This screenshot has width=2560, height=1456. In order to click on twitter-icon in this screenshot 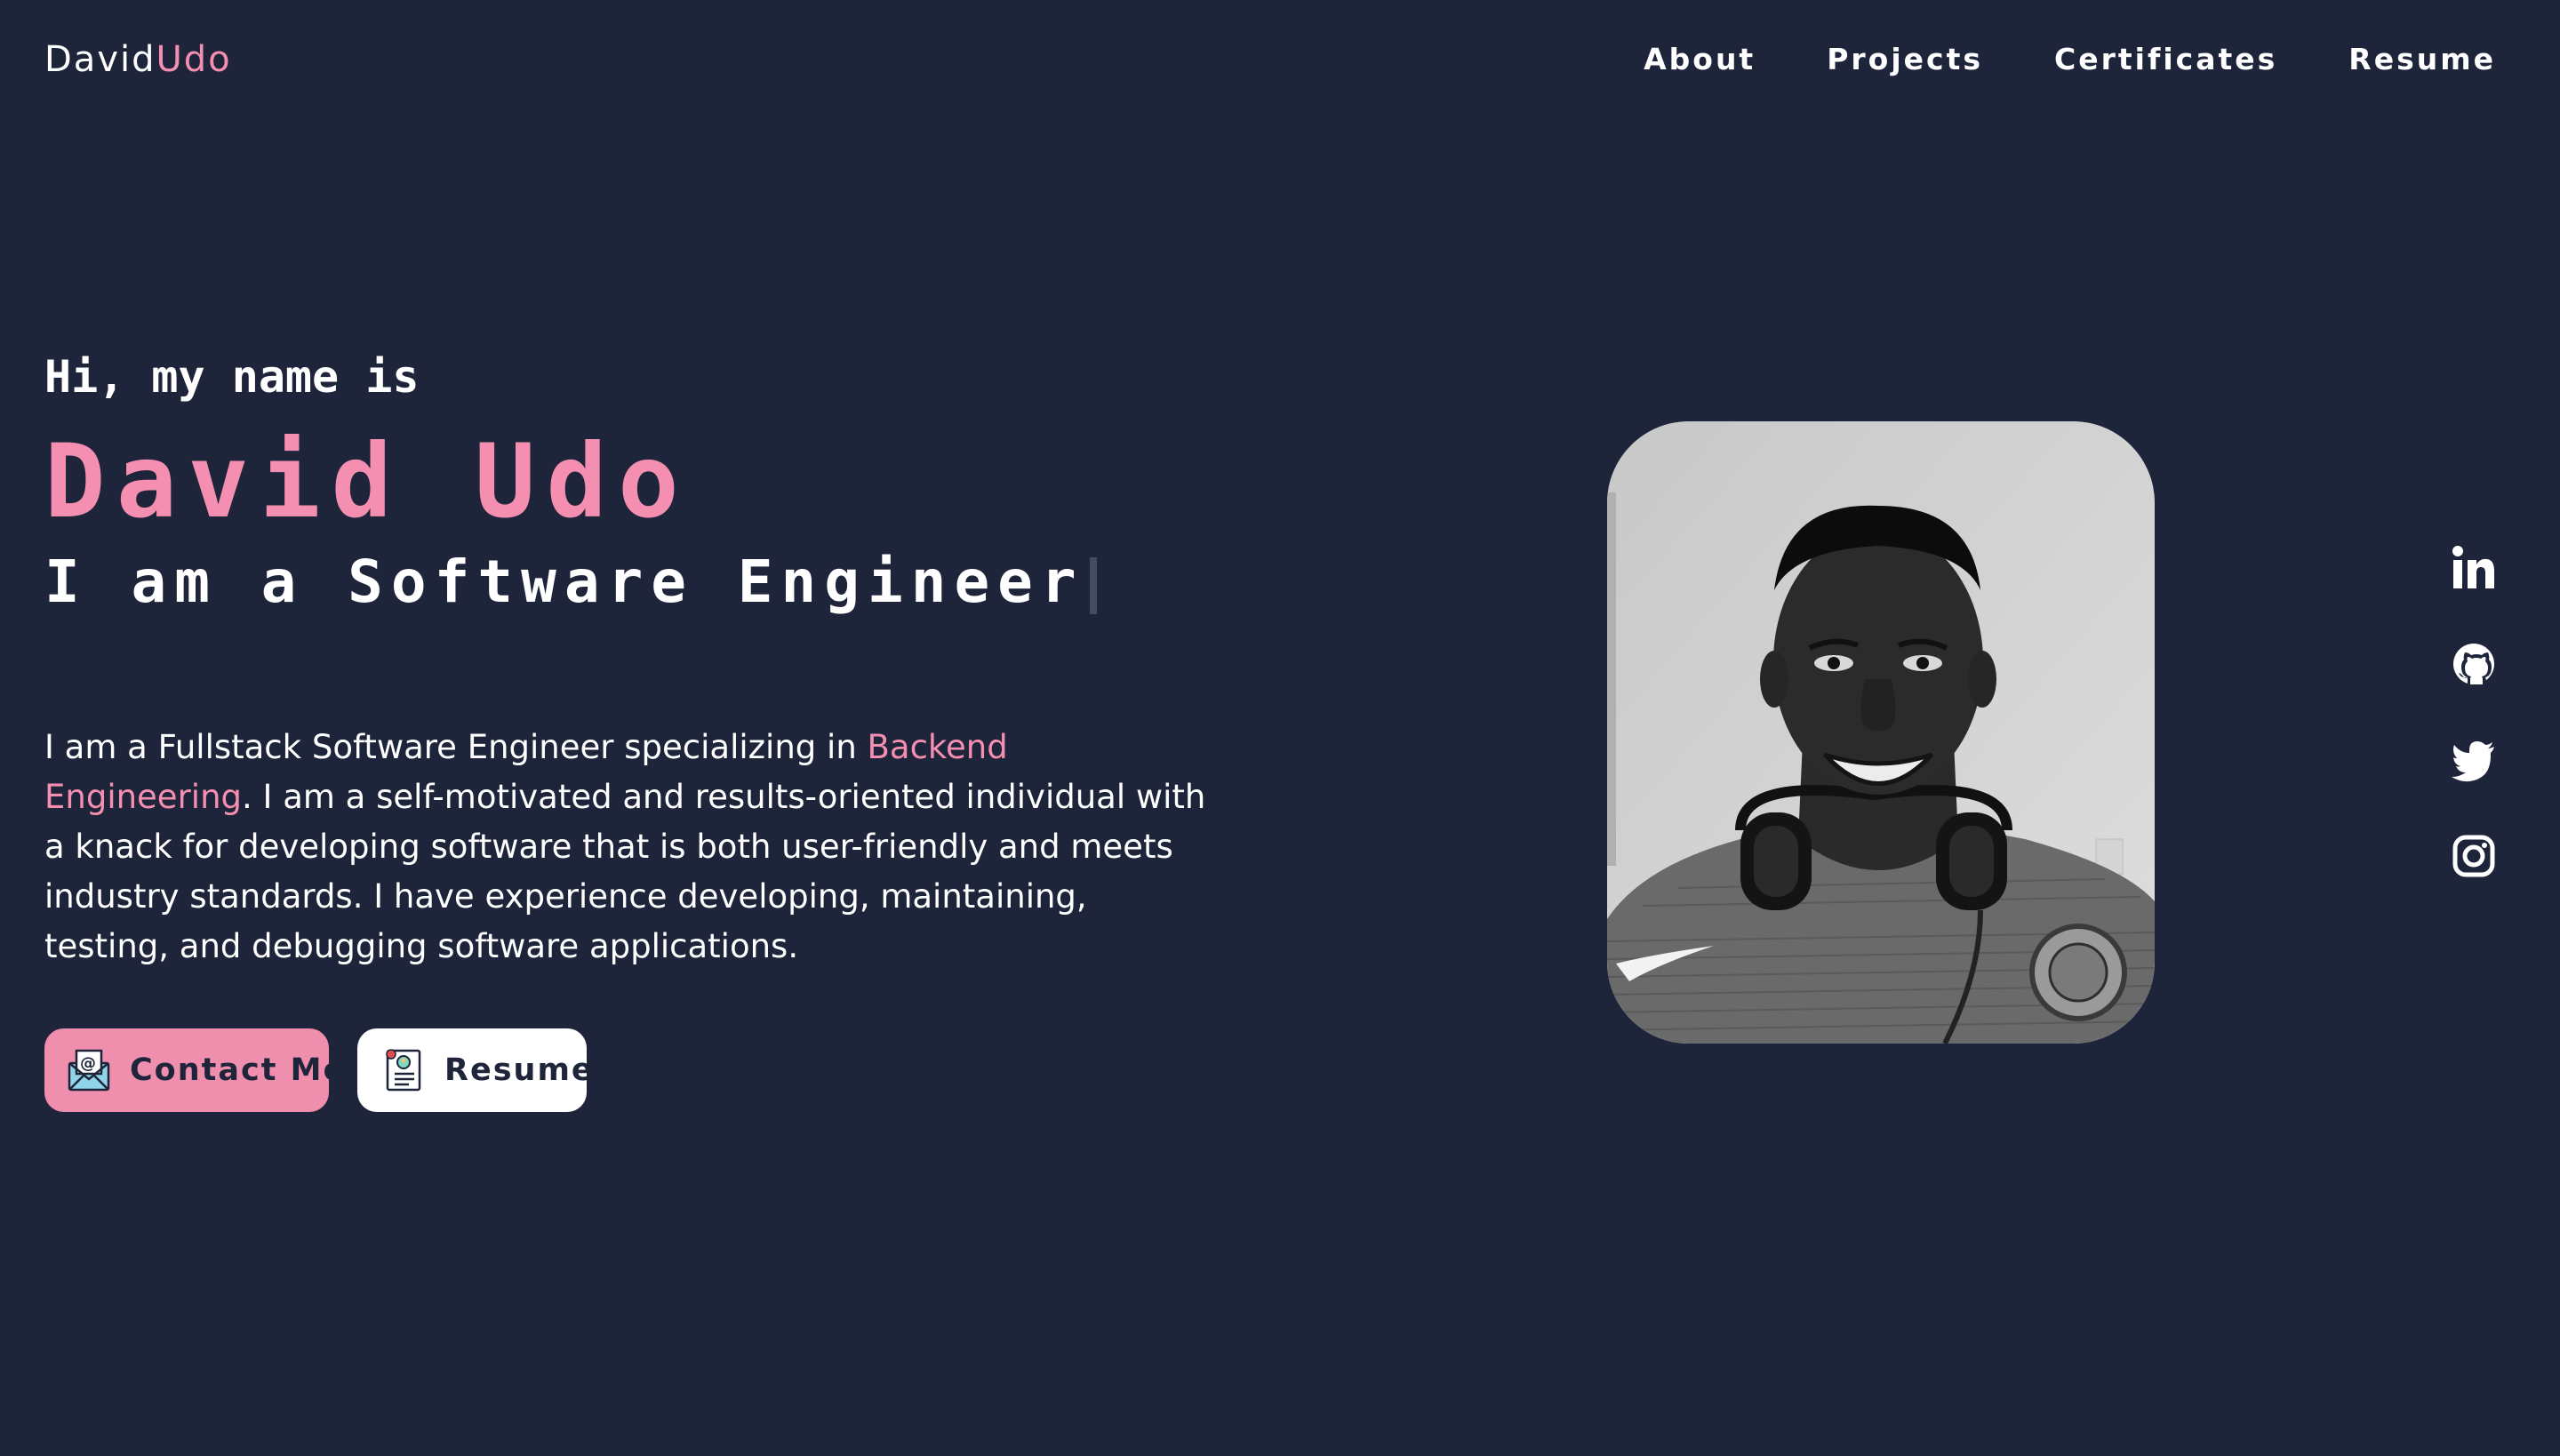, I will do `click(2474, 760)`.